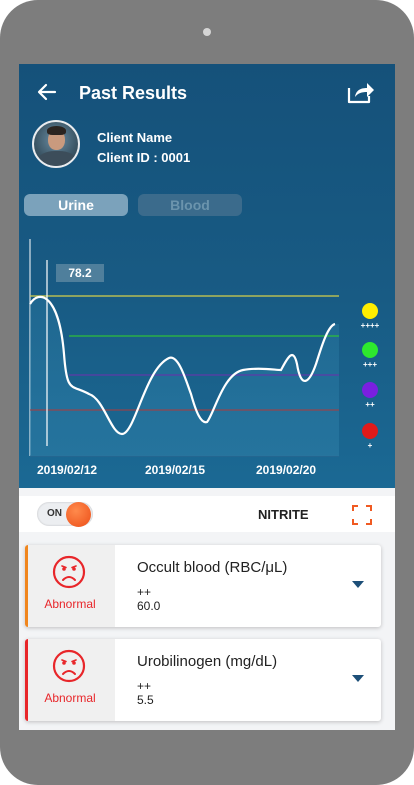  Describe the element at coordinates (54, 513) in the screenshot. I see `toggle-label: ON` at that location.